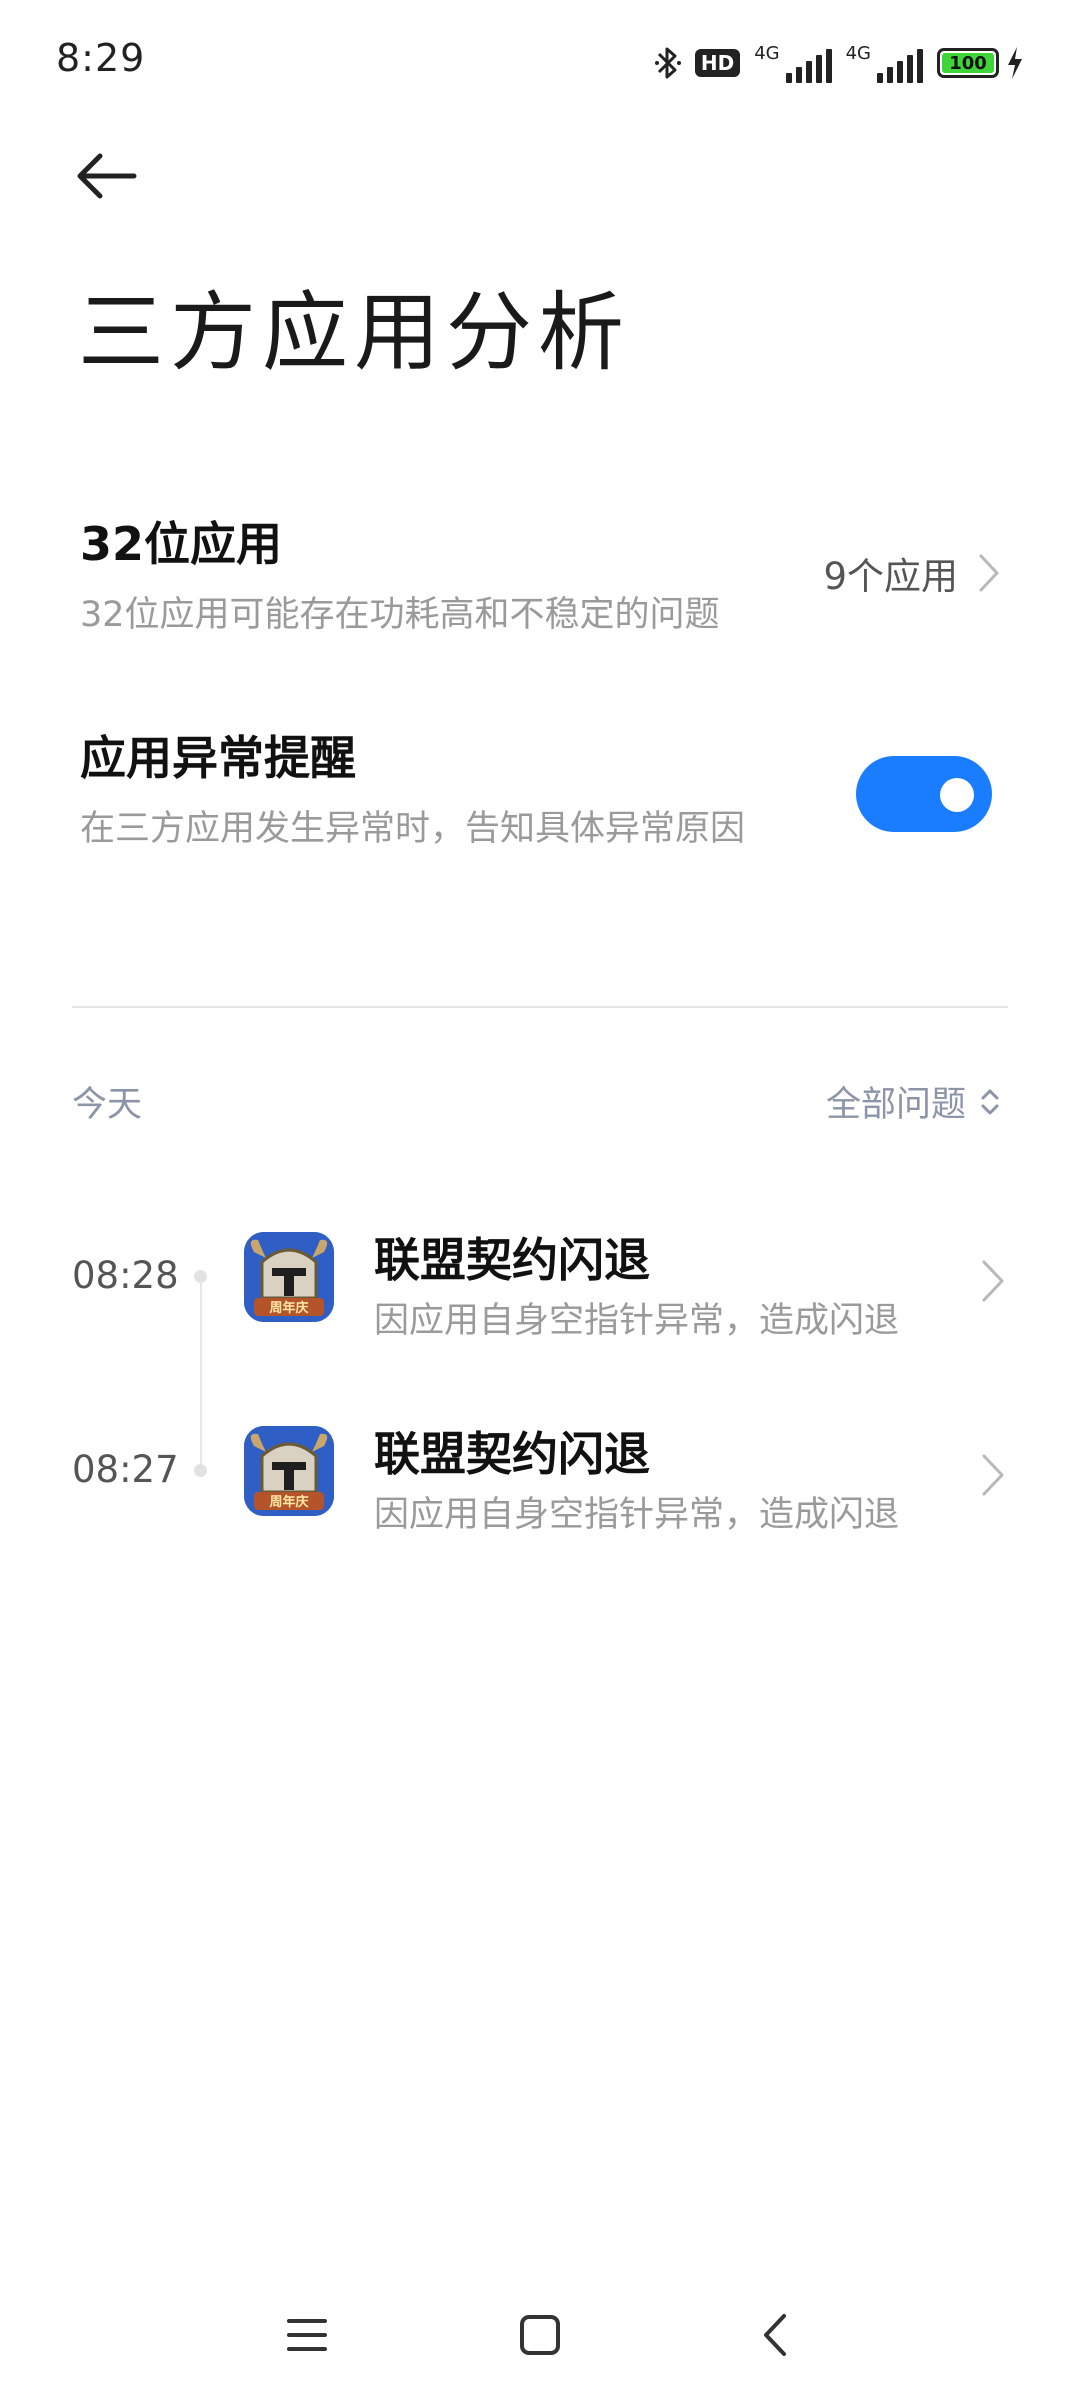 The height and width of the screenshot is (2400, 1080). I want to click on divider, so click(540, 1007).